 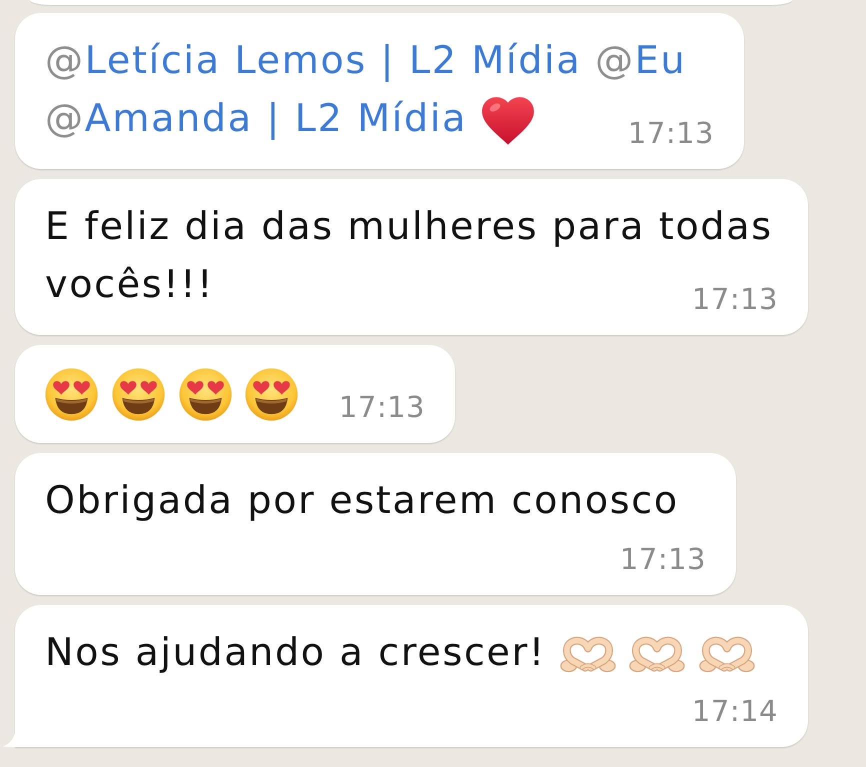 What do you see at coordinates (295, 652) in the screenshot?
I see `message-text: Nos ajudando a crescer!` at bounding box center [295, 652].